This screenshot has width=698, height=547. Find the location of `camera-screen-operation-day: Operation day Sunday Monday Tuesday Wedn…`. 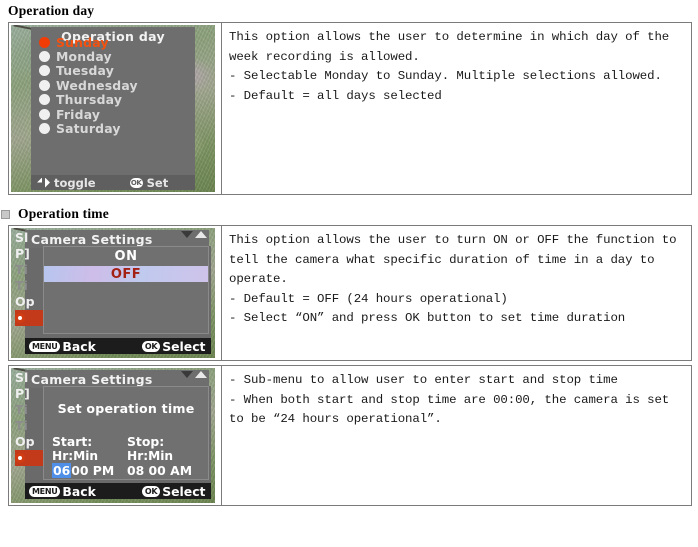

camera-screen-operation-day: Operation day Sunday Monday Tuesday Wedn… is located at coordinates (113, 108).